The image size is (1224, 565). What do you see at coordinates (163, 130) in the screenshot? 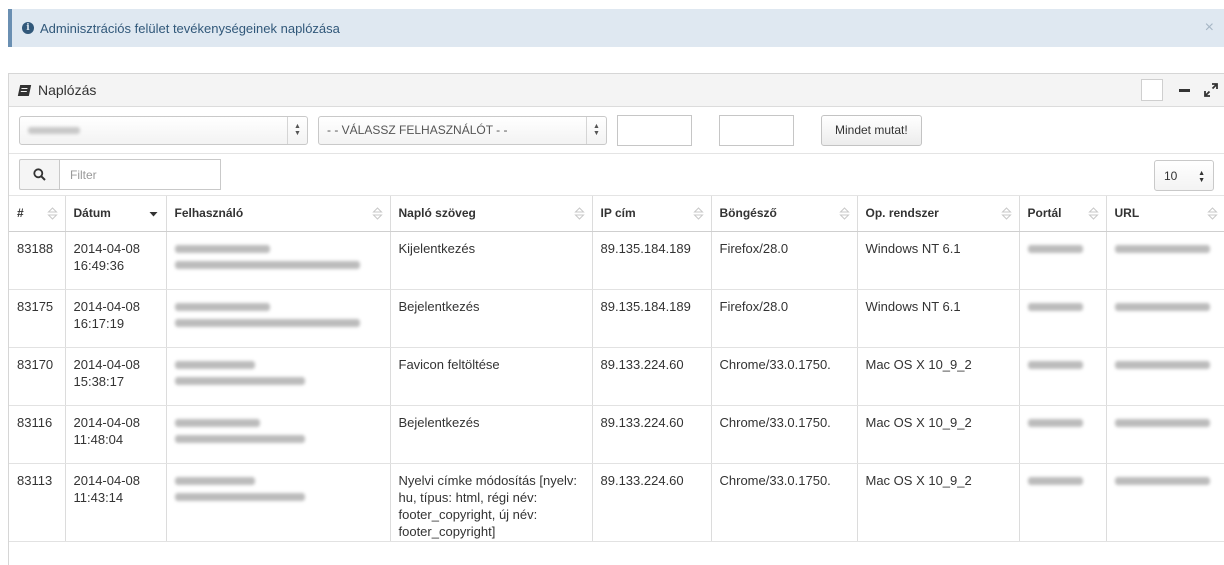
I see `portal-select: ▲ ▼` at bounding box center [163, 130].